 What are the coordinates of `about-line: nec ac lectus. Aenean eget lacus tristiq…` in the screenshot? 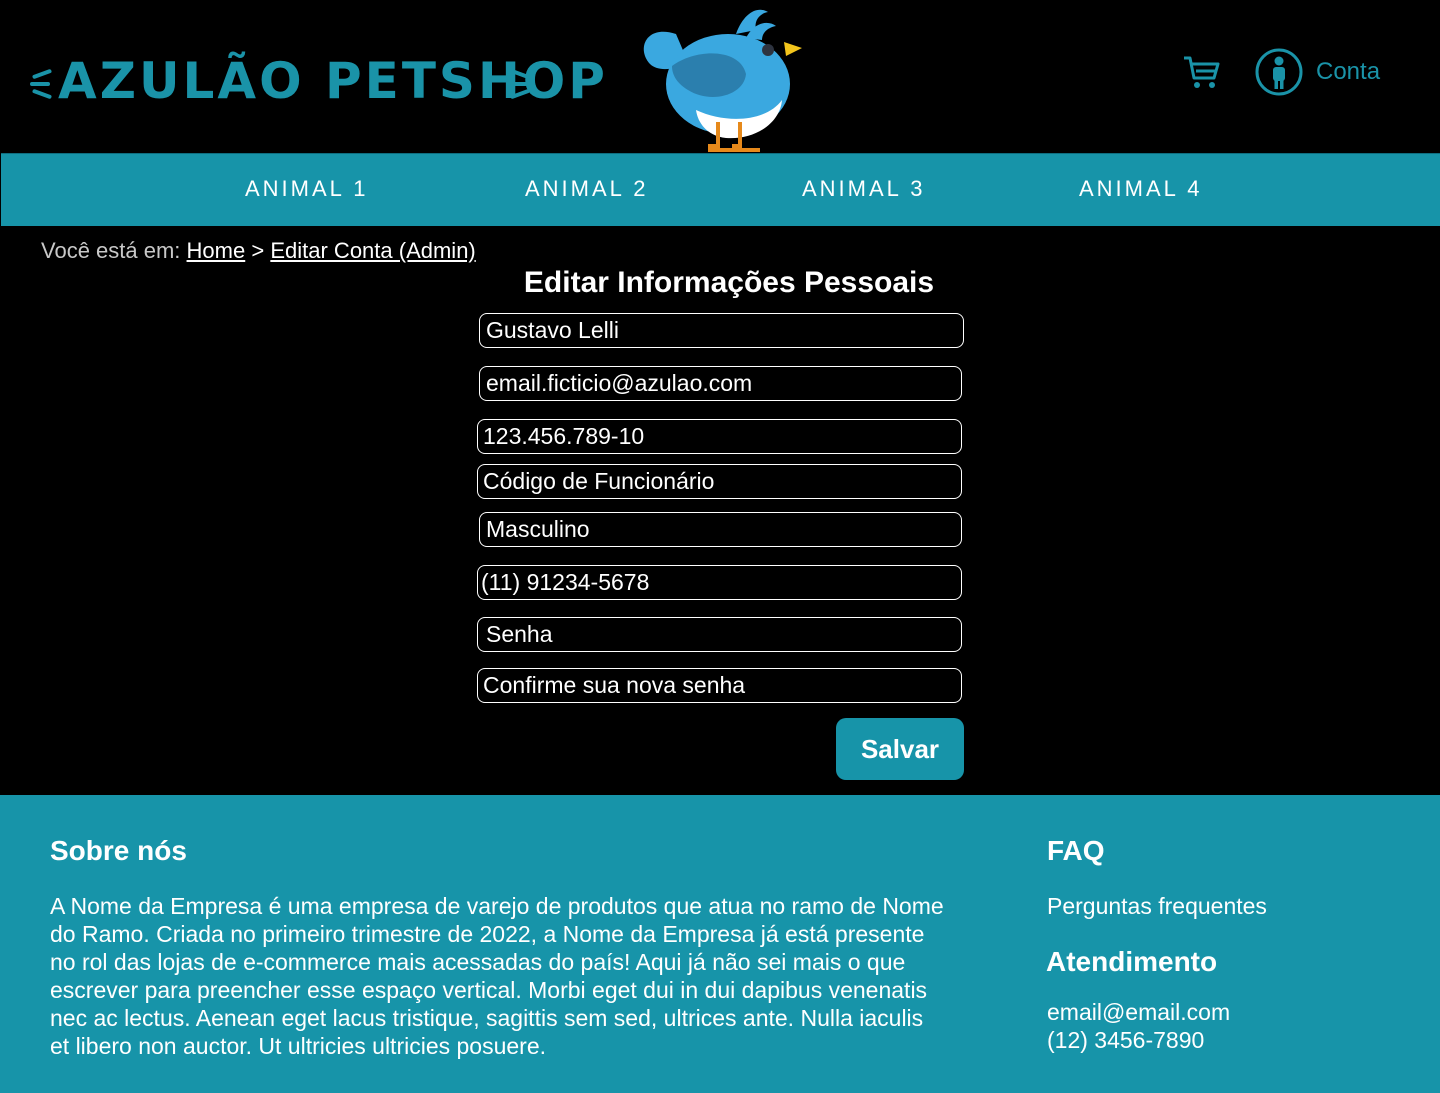 It's located at (487, 1018).